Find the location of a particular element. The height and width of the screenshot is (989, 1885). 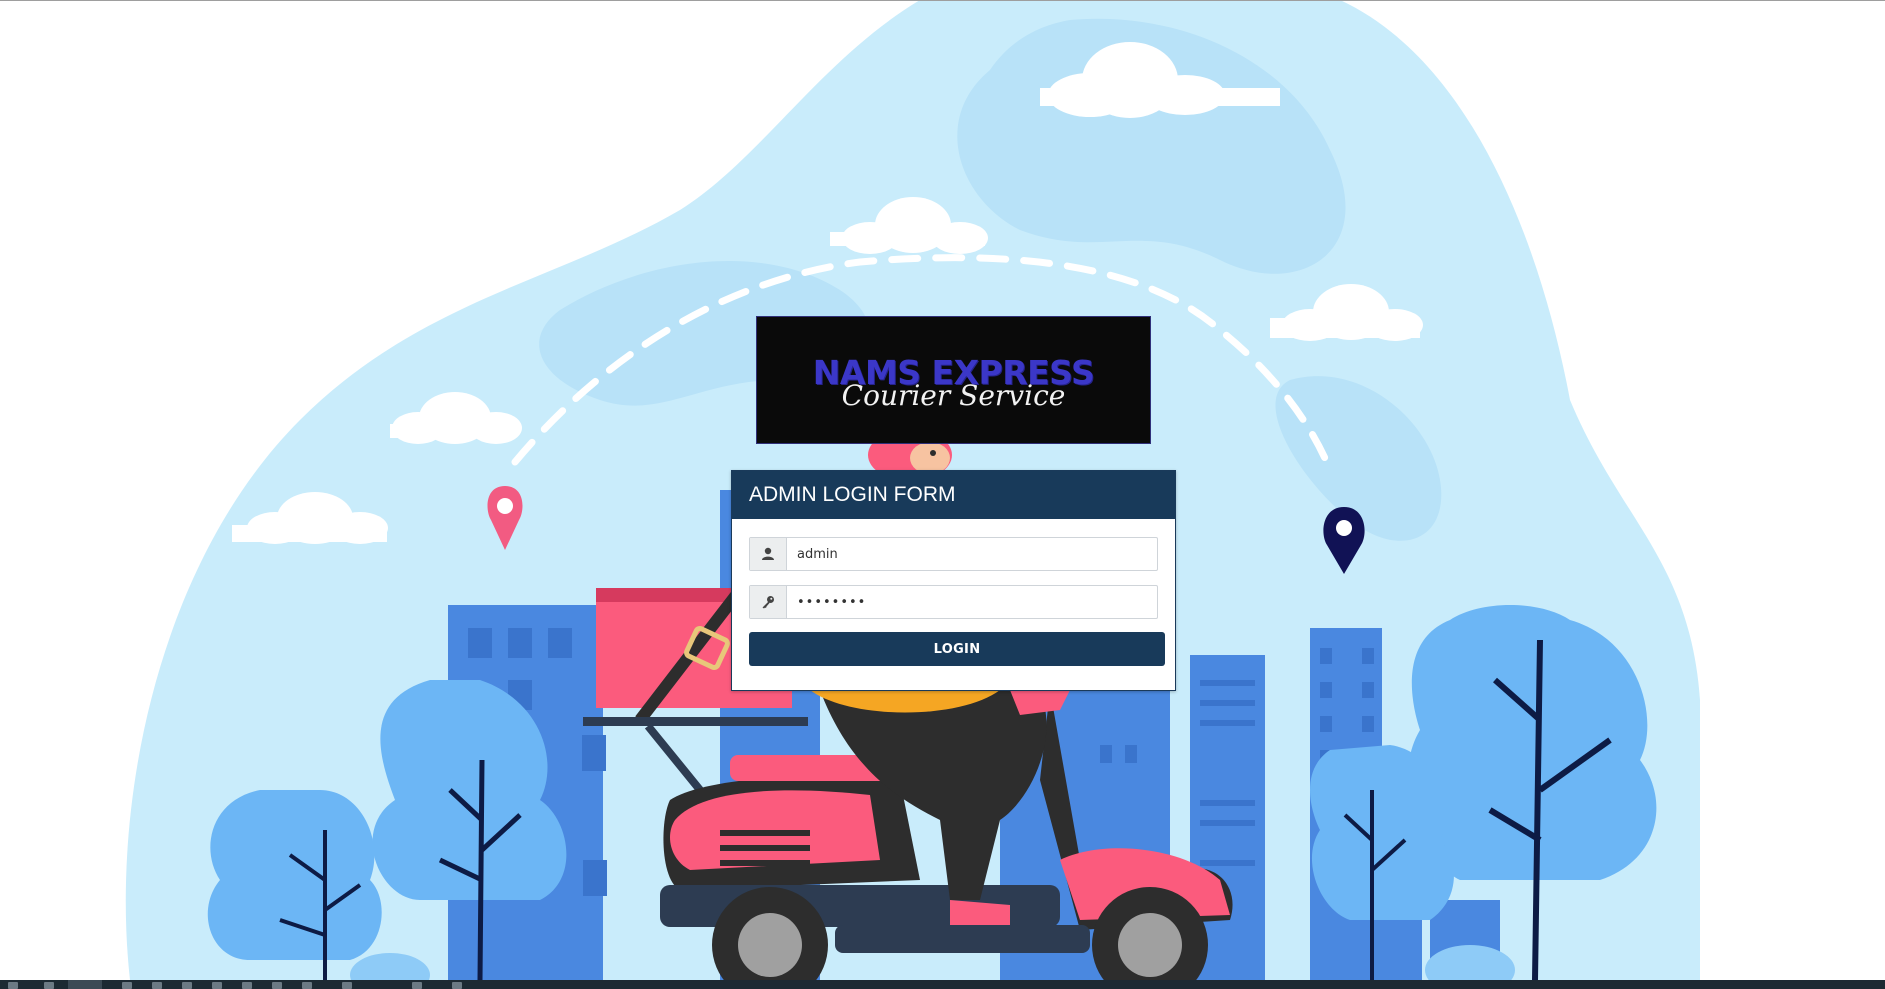

tree is located at coordinates (294, 885).